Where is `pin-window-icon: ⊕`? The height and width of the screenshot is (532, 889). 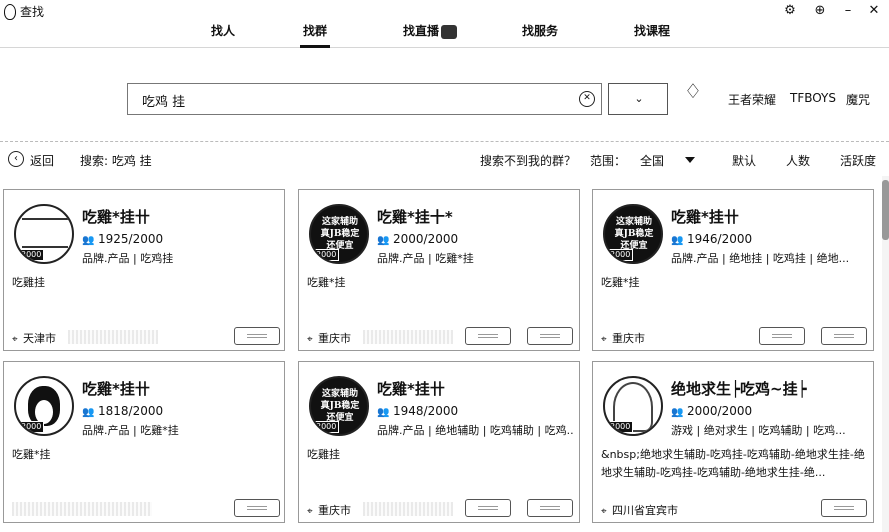
pin-window-icon: ⊕ is located at coordinates (820, 11).